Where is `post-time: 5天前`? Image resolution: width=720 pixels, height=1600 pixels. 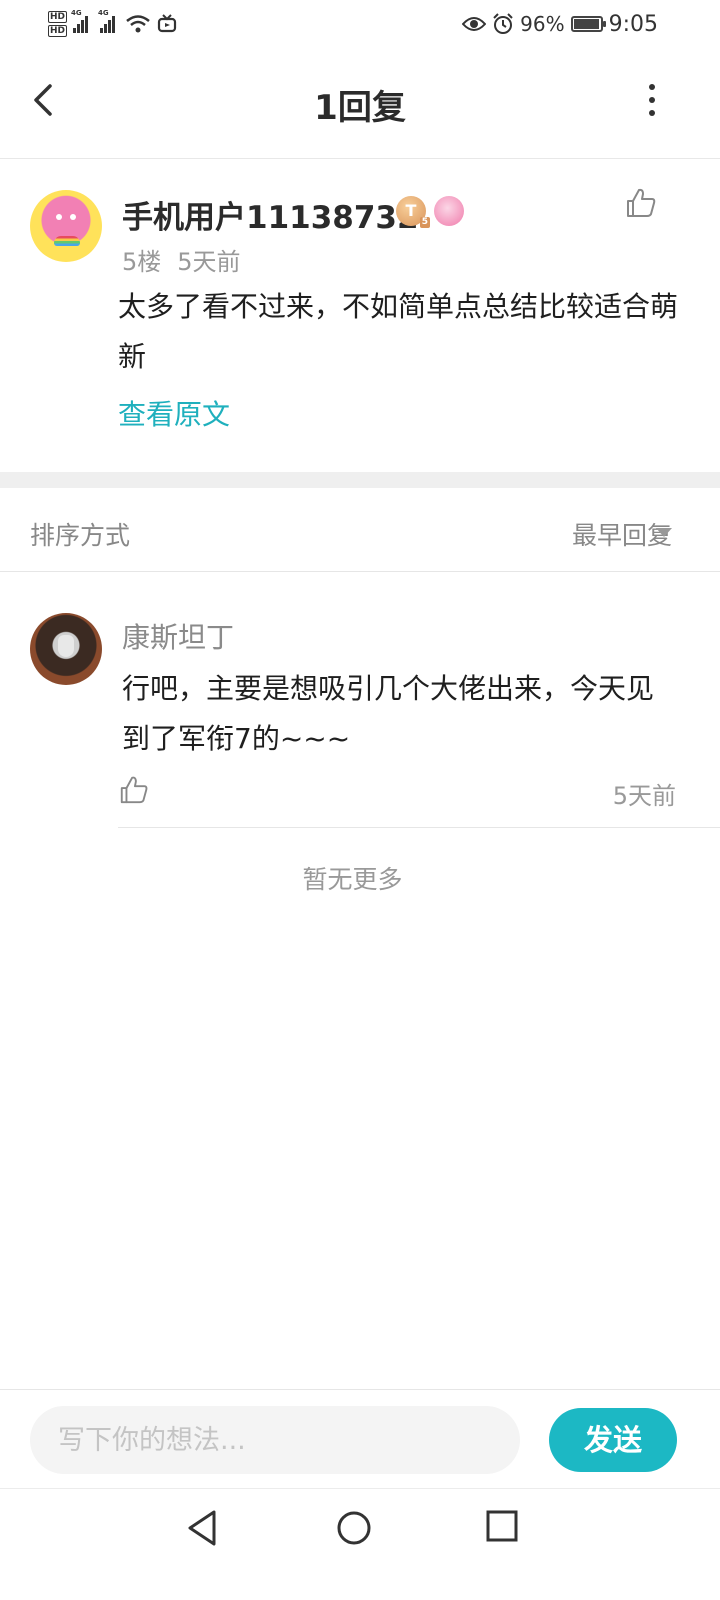
post-time: 5天前 is located at coordinates (209, 262).